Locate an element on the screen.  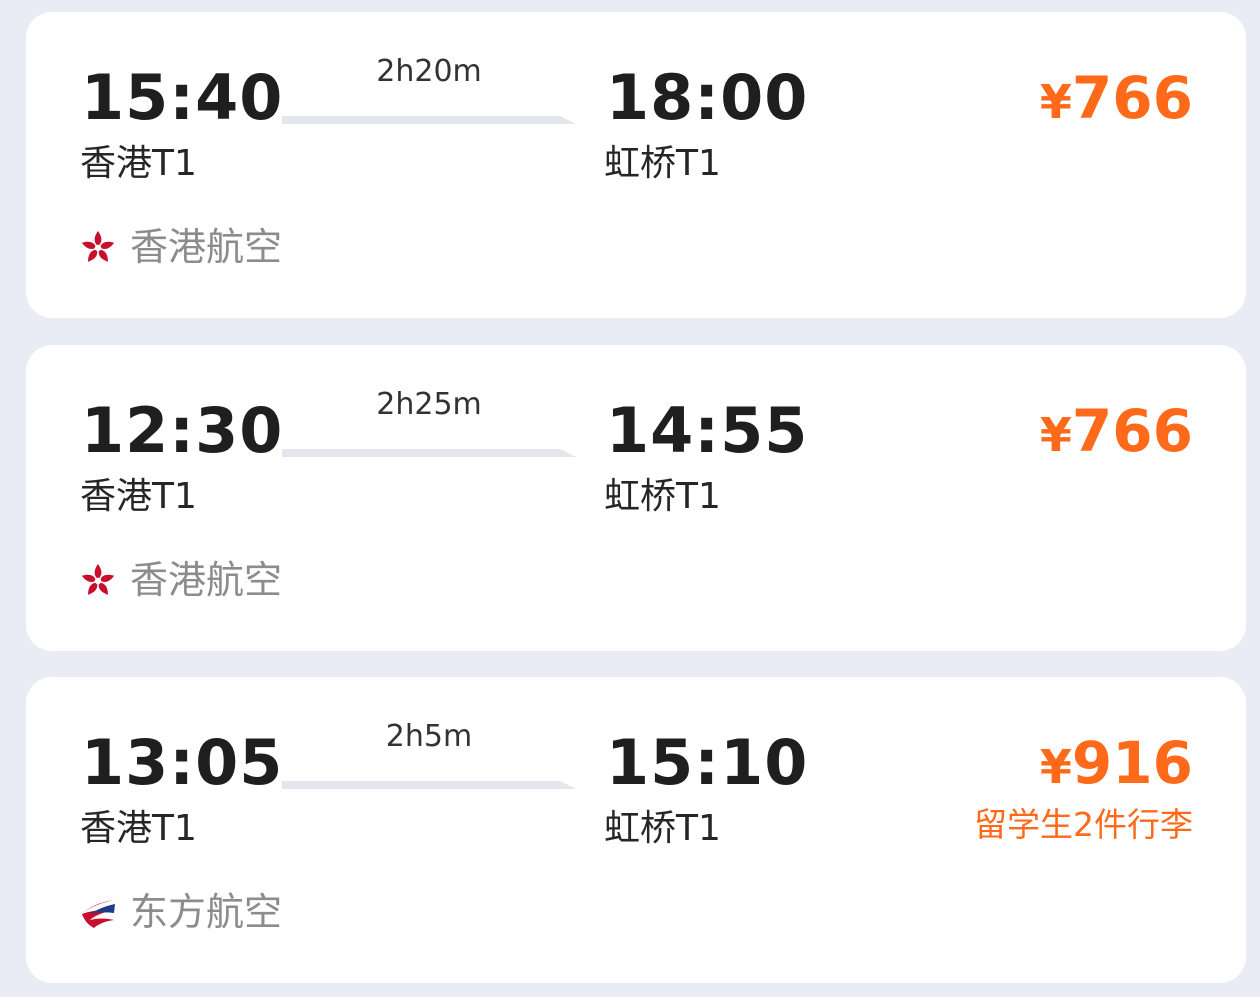
price: ¥916 is located at coordinates (1116, 765).